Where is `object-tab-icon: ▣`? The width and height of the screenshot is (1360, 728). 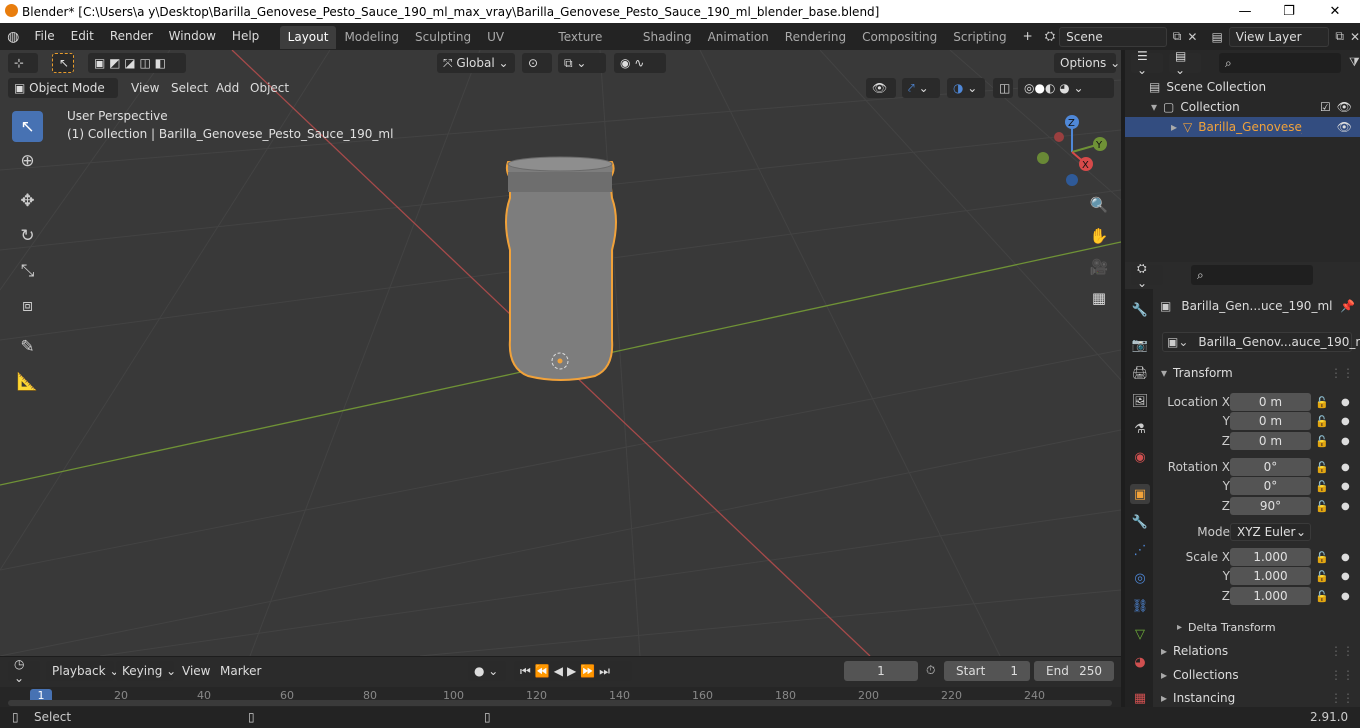 object-tab-icon: ▣ is located at coordinates (1140, 494).